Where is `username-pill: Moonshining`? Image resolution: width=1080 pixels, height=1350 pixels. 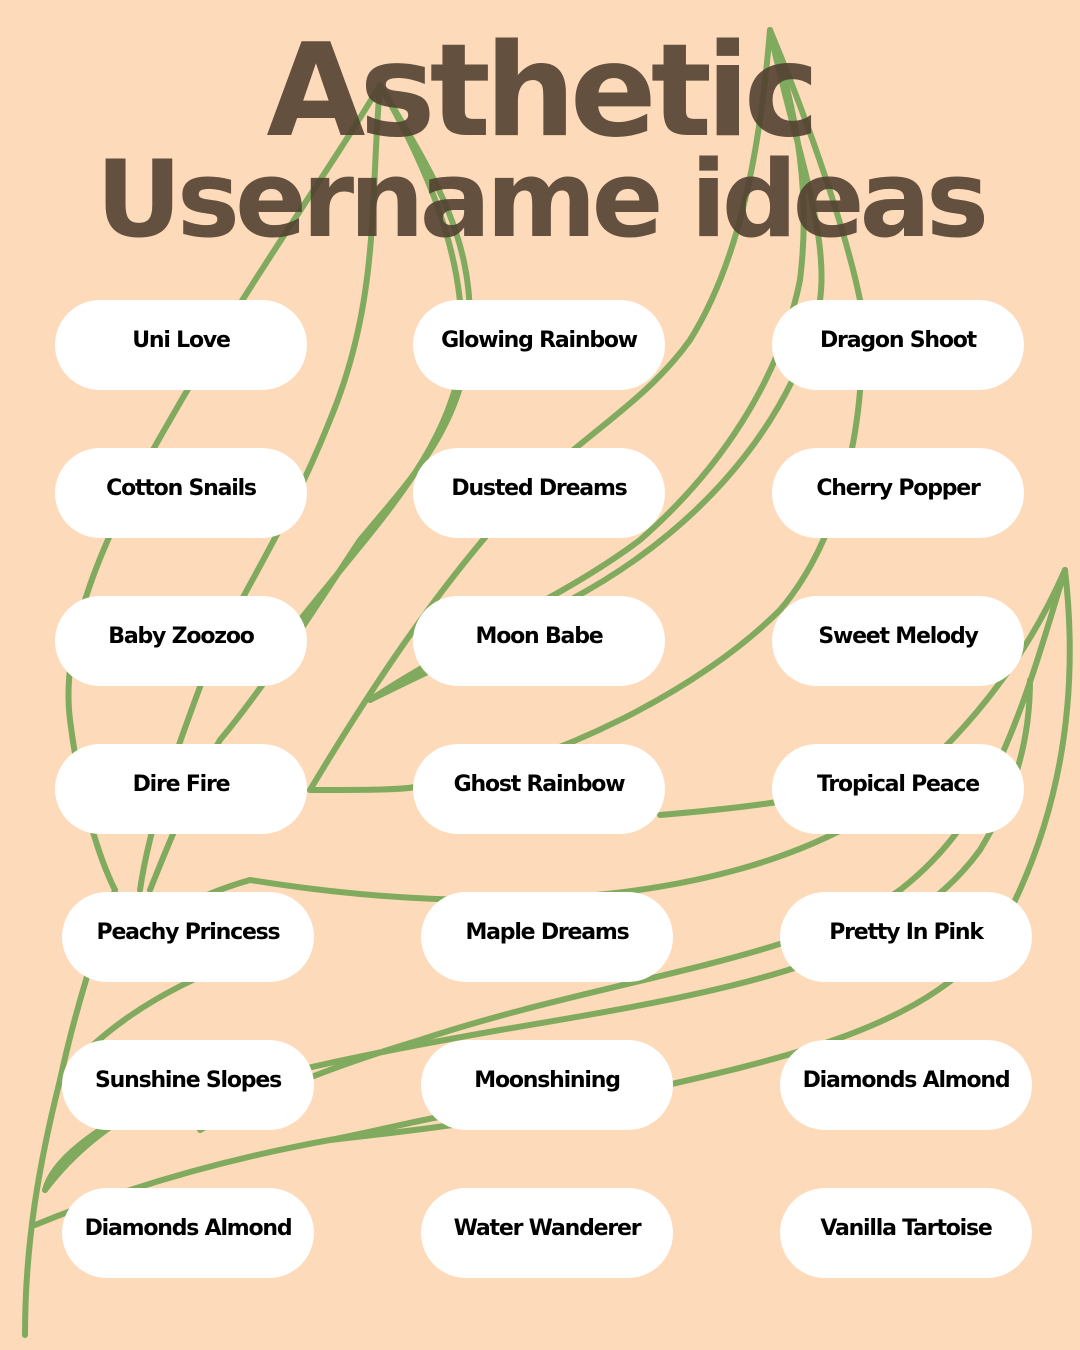 username-pill: Moonshining is located at coordinates (547, 1085).